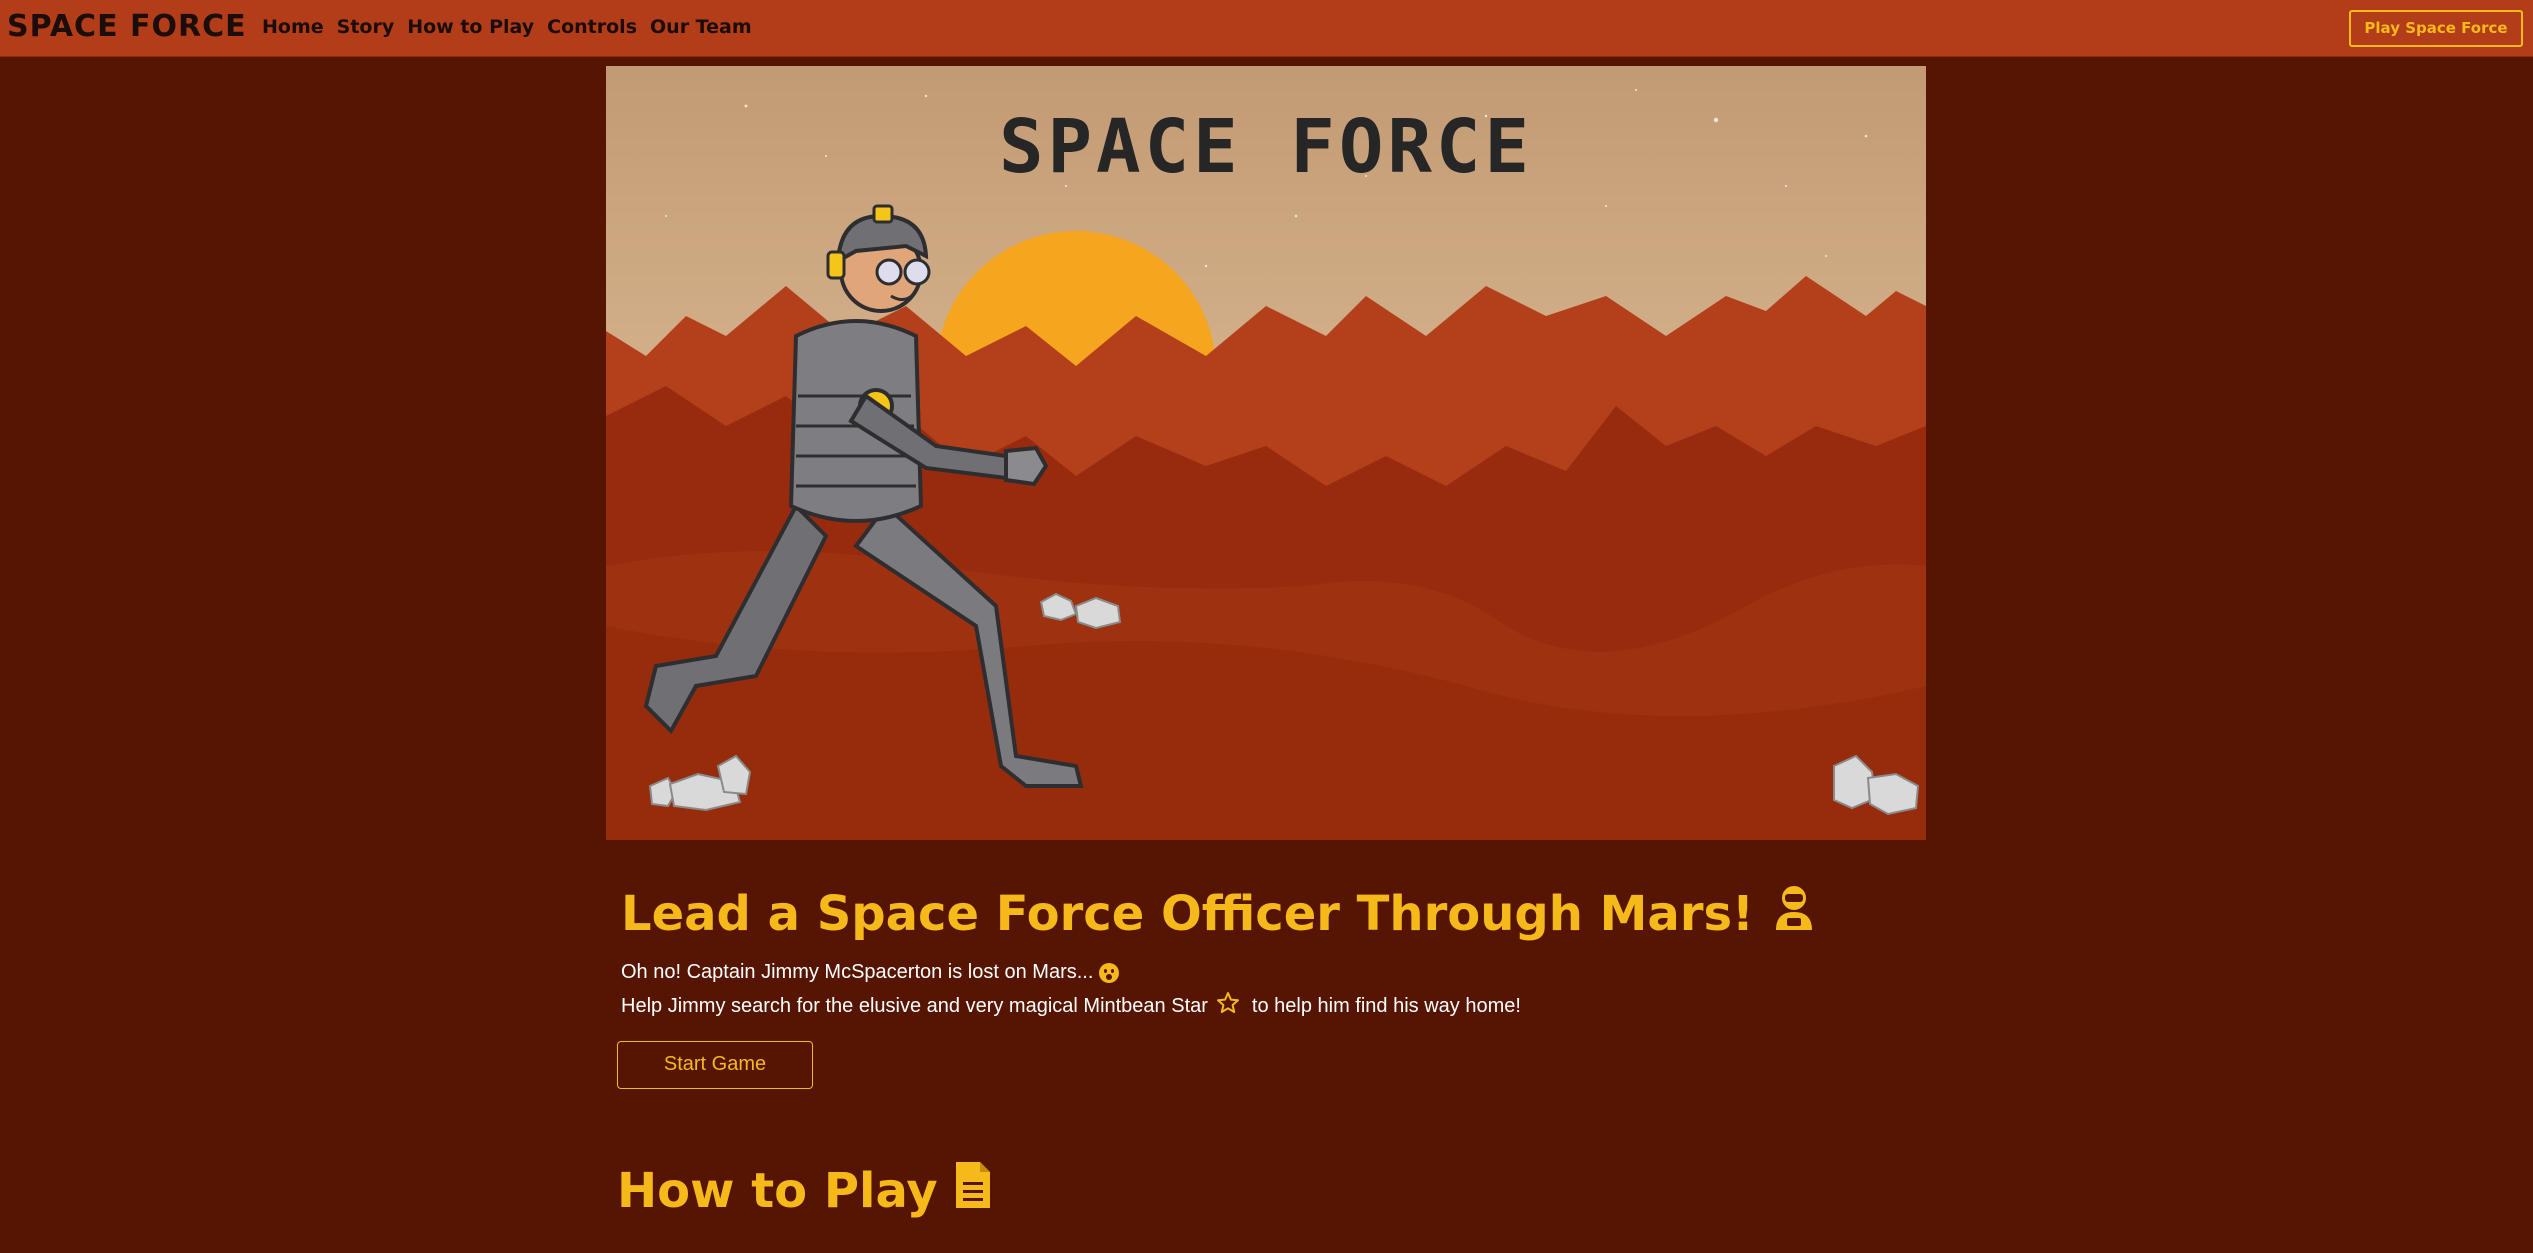 The width and height of the screenshot is (2533, 1253). Describe the element at coordinates (470, 27) in the screenshot. I see `nav-link-how-to-play: How to Play` at that location.